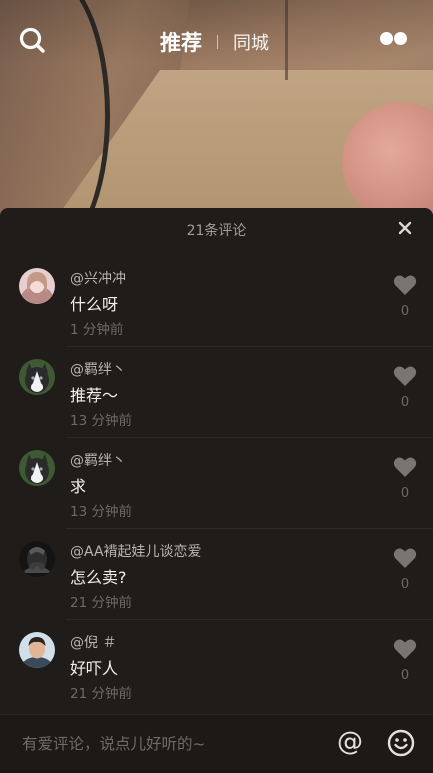 The image size is (433, 773). I want to click on avatar-dark-image, so click(37, 559).